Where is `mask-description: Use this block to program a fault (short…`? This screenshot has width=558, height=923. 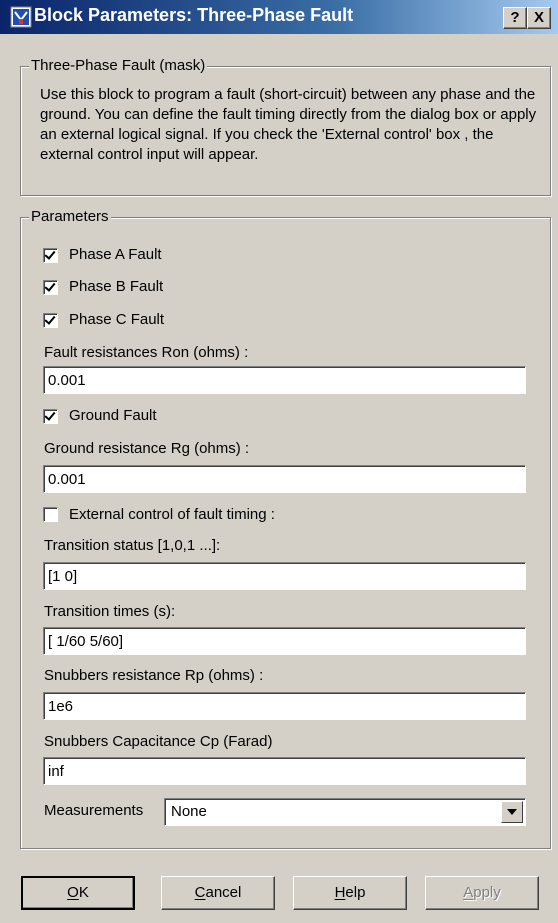 mask-description: Use this block to program a fault (short… is located at coordinates (288, 124).